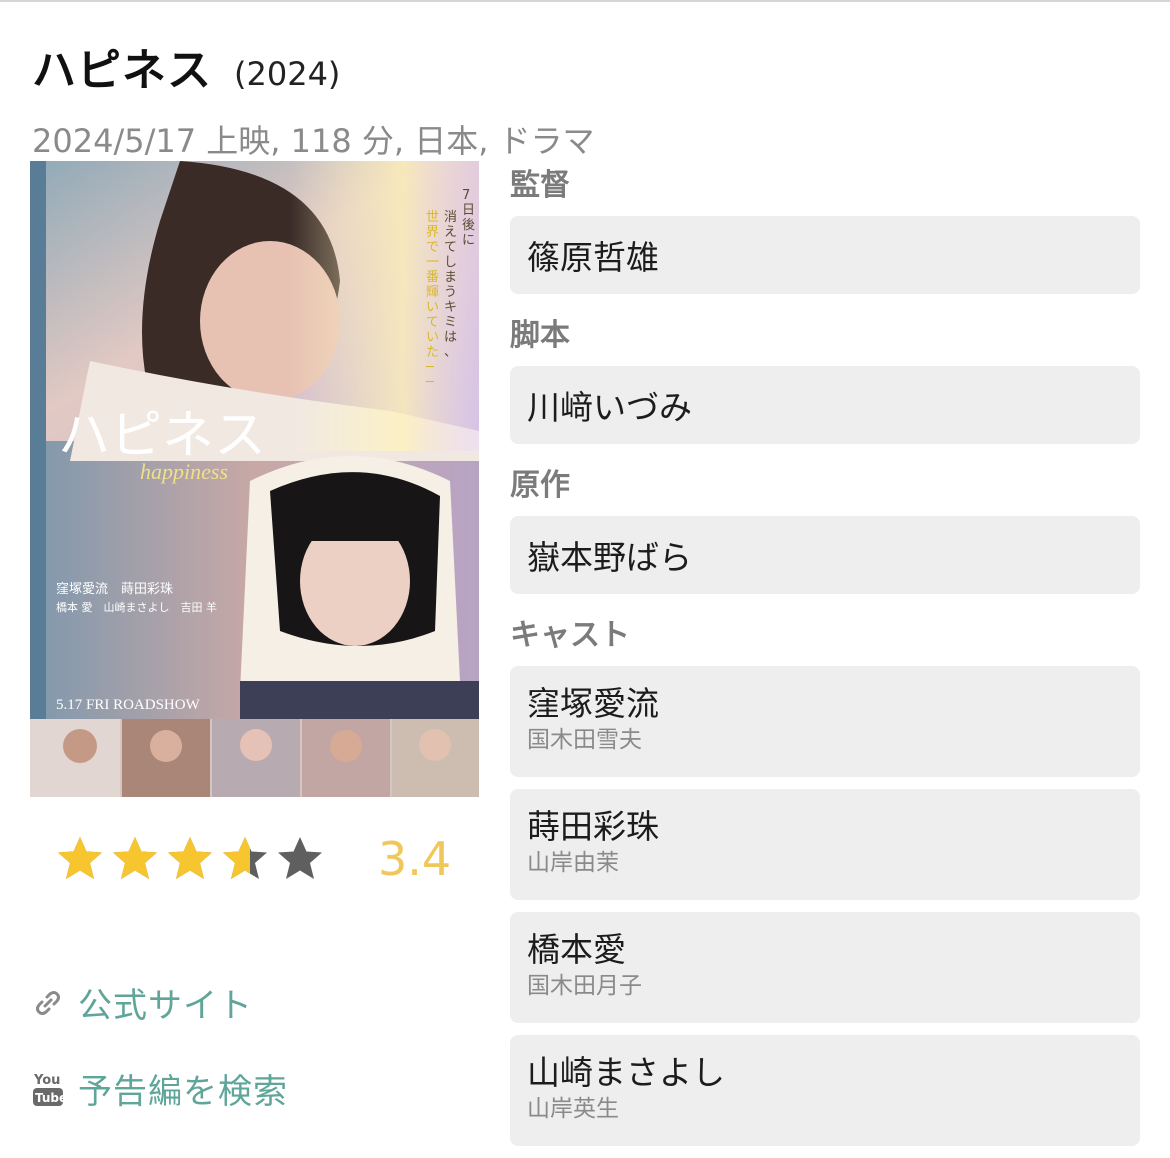 Image resolution: width=1170 pixels, height=1158 pixels. What do you see at coordinates (584, 740) in the screenshot?
I see `cast-role: 国木田雪夫` at bounding box center [584, 740].